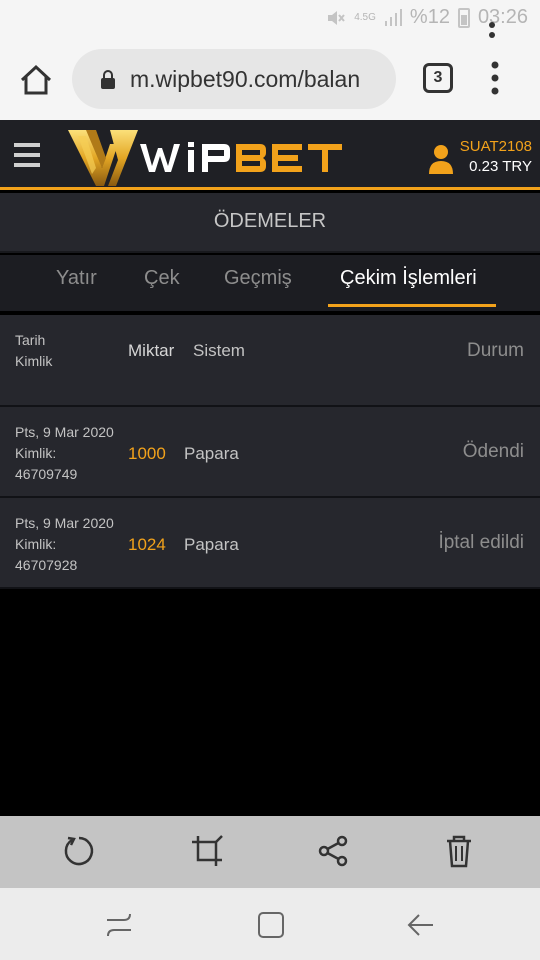  I want to click on row-date-cell: Pts, 9 Mar 2020 Kimlik: 46707928, so click(64, 544).